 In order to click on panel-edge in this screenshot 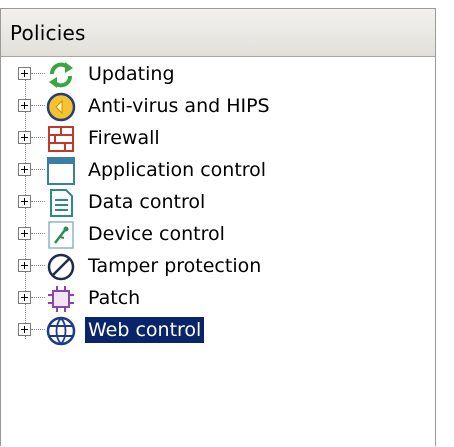, I will do `click(445, 223)`.